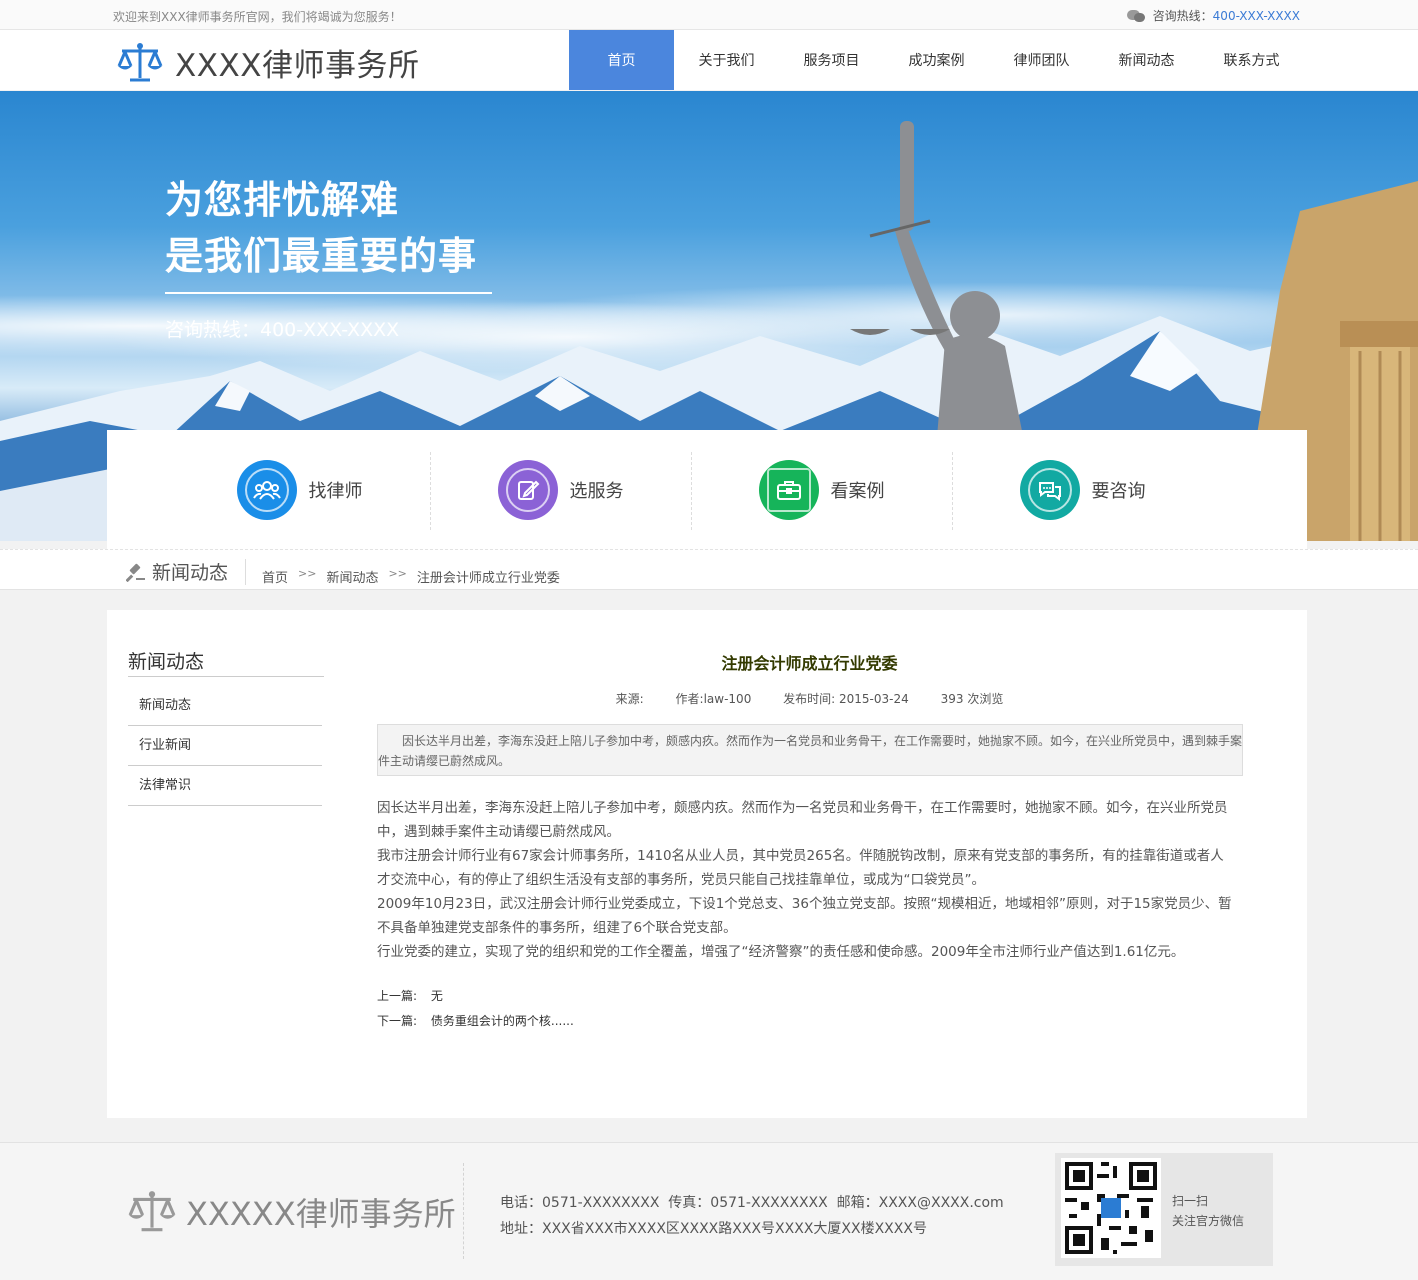  Describe the element at coordinates (713, 699) in the screenshot. I see `article-author: 作者:law-100` at that location.